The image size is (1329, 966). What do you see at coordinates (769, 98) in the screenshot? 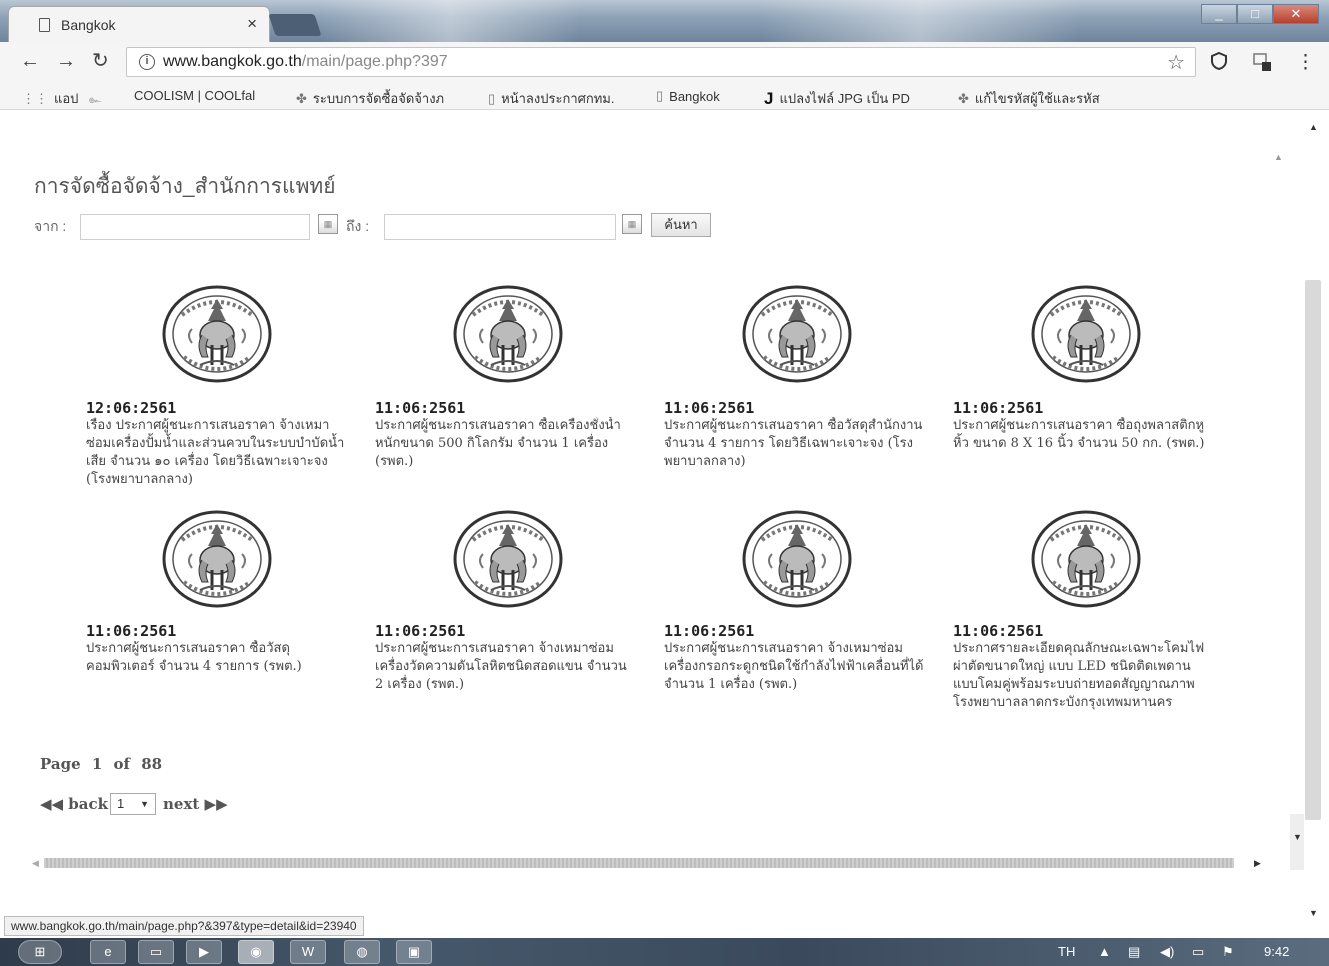
I see `bookmark-icon: J` at bounding box center [769, 98].